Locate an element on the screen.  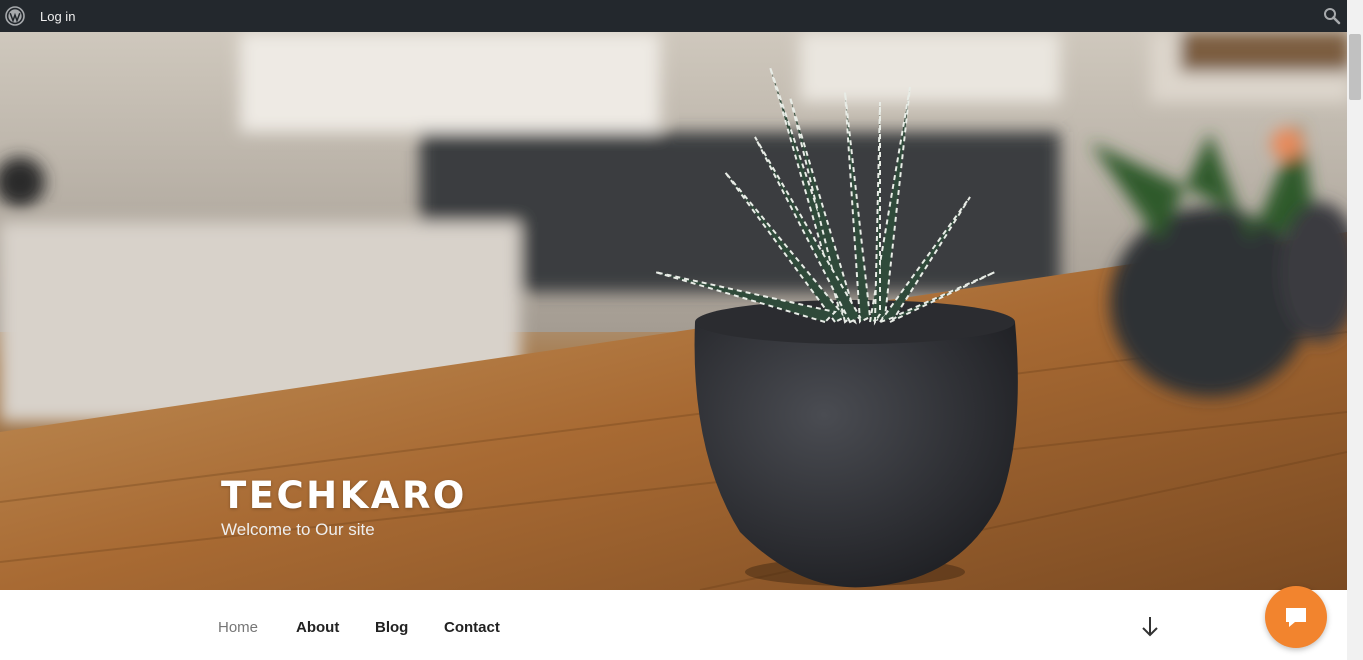
wordpress-icon is located at coordinates (15, 16).